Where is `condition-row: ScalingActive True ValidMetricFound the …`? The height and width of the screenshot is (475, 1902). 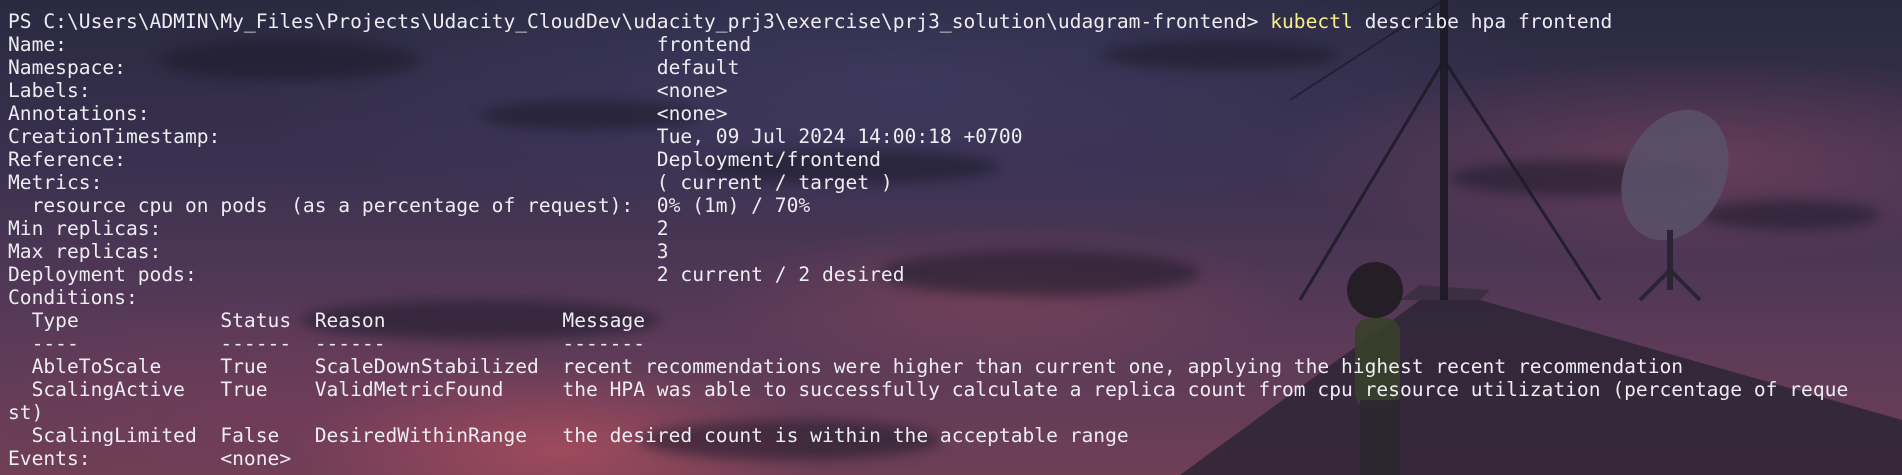 condition-row: ScalingActive True ValidMetricFound the … is located at coordinates (928, 389).